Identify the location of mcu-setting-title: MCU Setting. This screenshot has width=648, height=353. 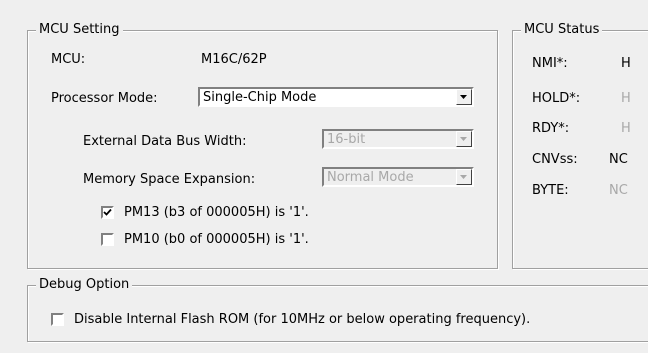
(79, 30).